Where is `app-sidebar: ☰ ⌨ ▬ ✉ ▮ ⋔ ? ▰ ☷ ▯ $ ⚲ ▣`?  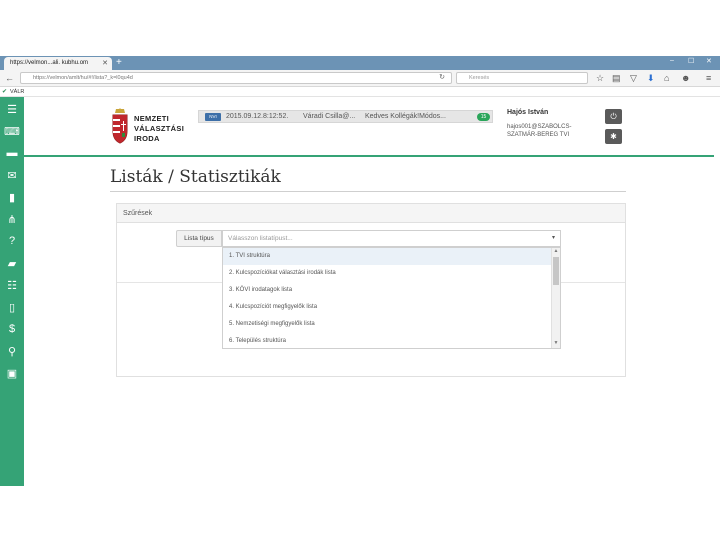 app-sidebar: ☰ ⌨ ▬ ✉ ▮ ⋔ ? ▰ ☷ ▯ $ ⚲ ▣ is located at coordinates (12, 291).